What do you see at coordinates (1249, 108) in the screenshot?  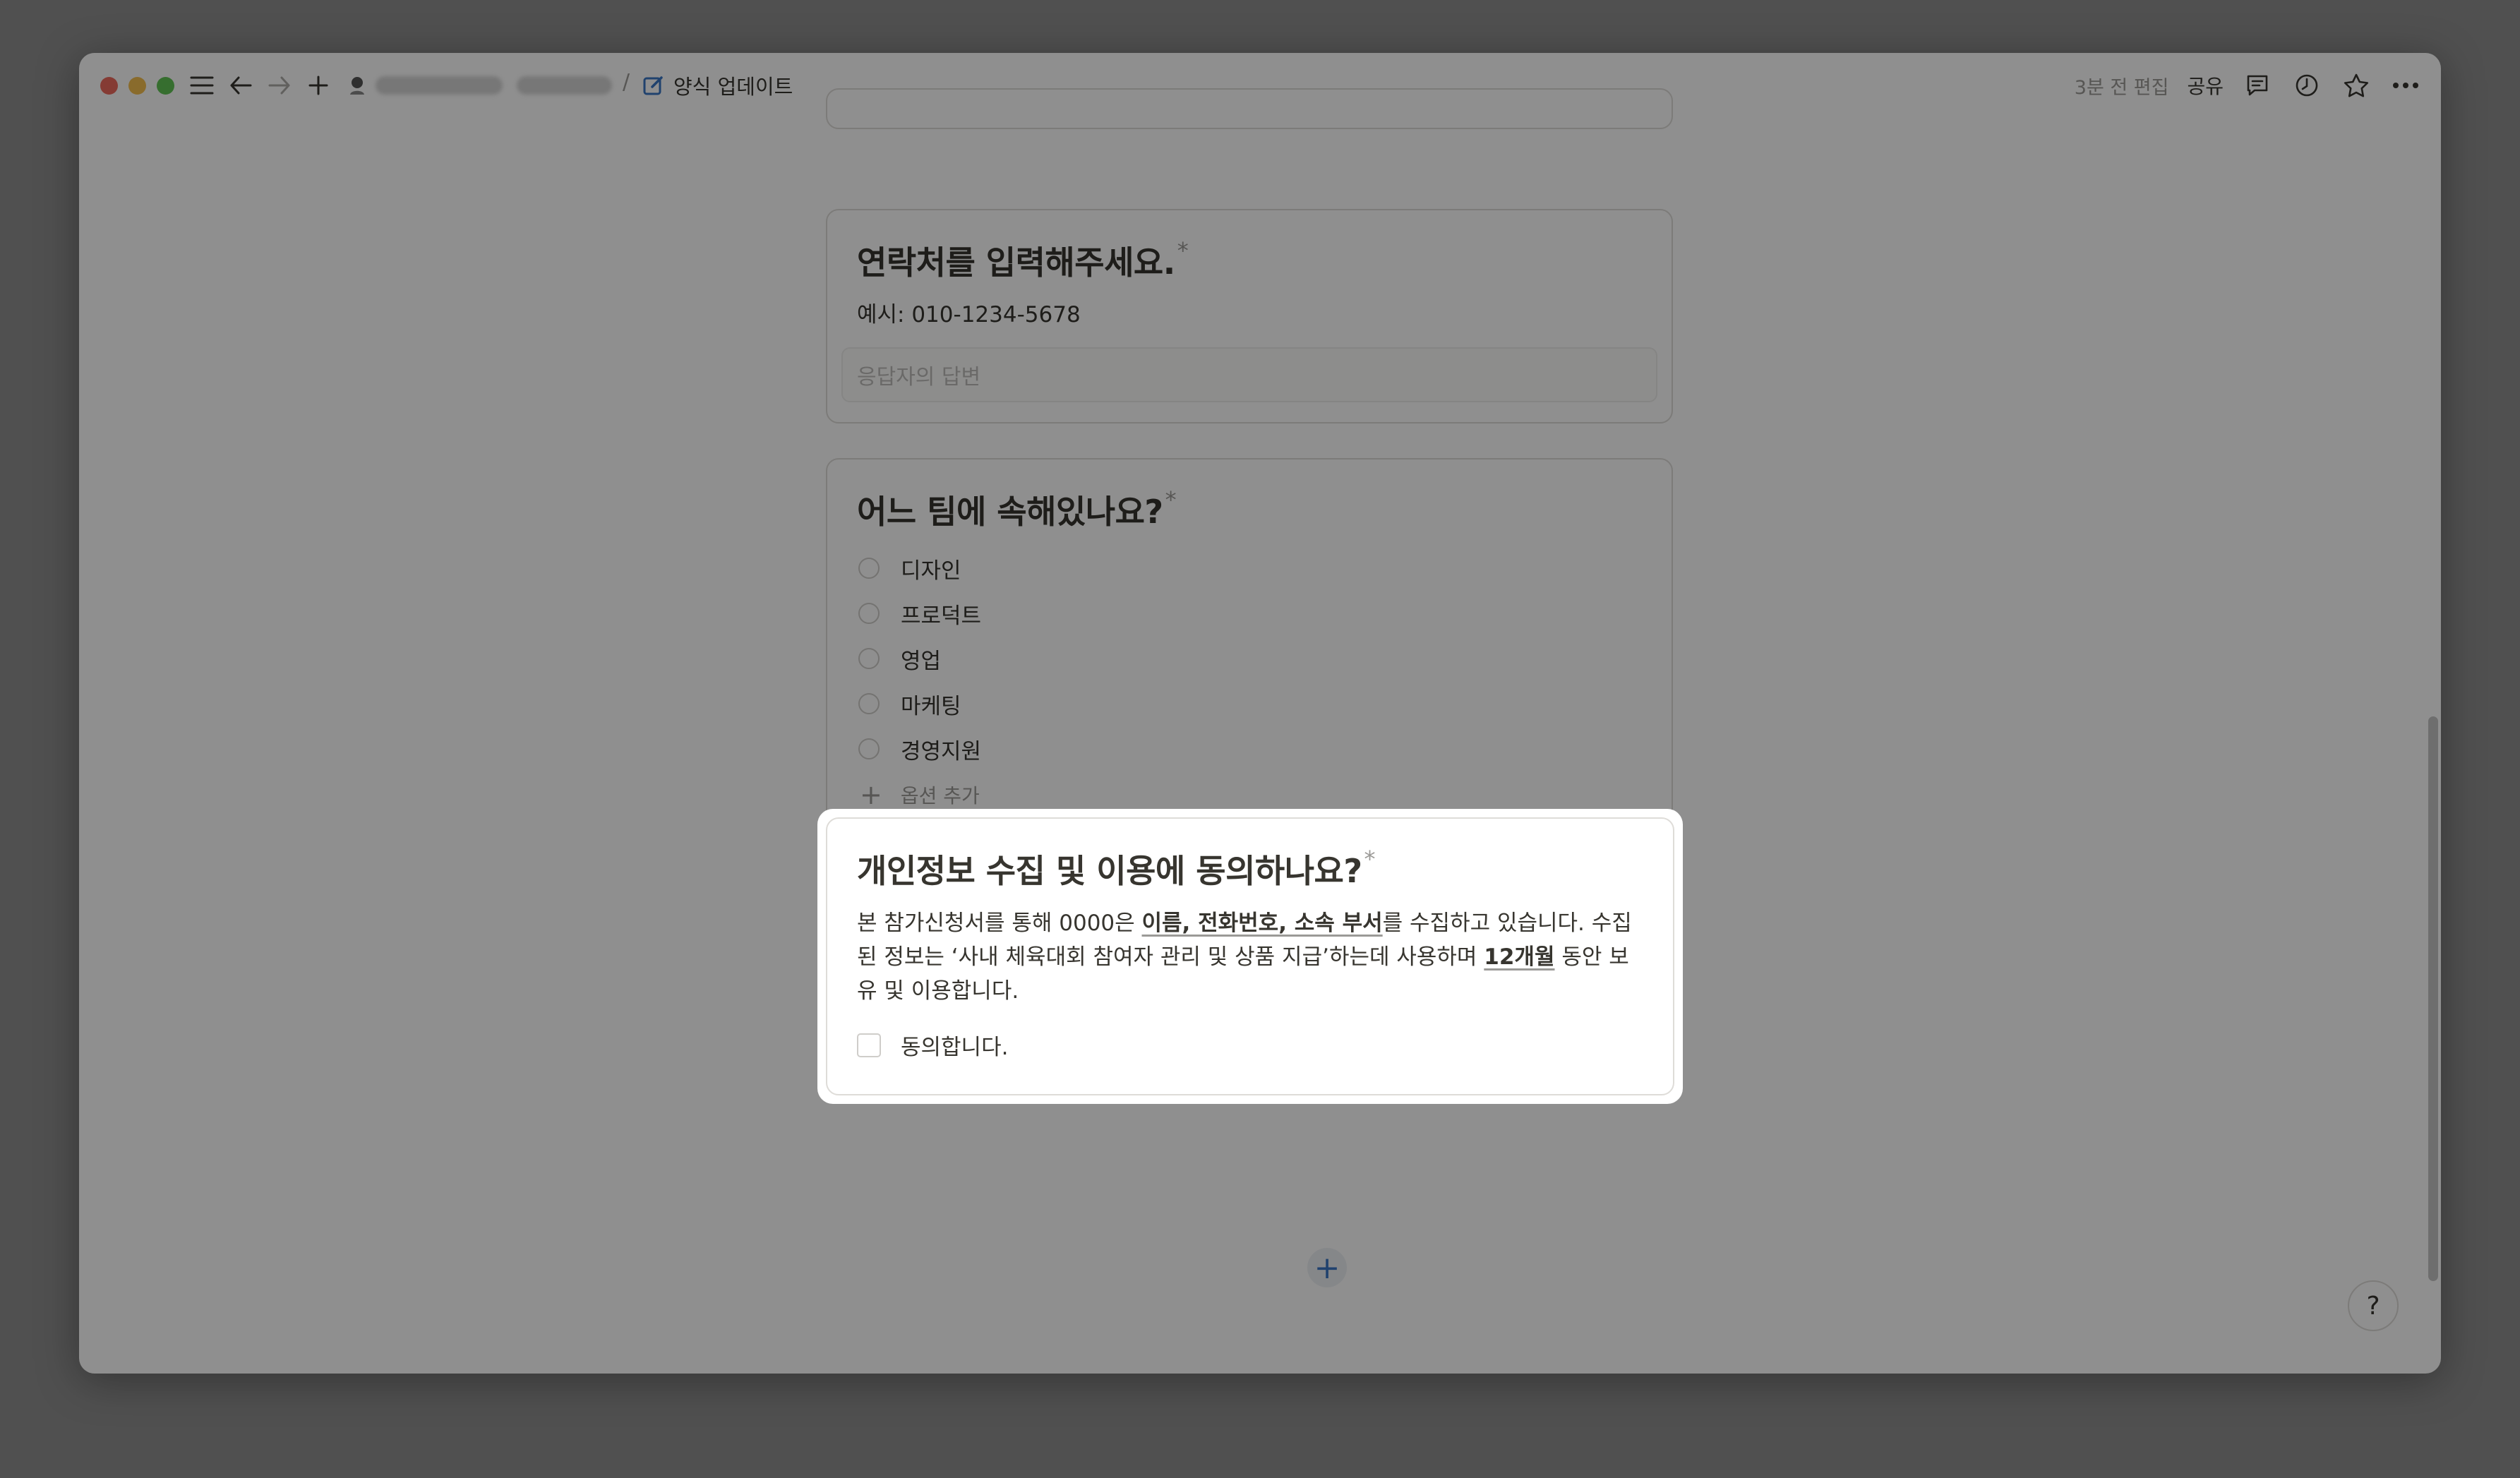 I see `previous-question-card` at bounding box center [1249, 108].